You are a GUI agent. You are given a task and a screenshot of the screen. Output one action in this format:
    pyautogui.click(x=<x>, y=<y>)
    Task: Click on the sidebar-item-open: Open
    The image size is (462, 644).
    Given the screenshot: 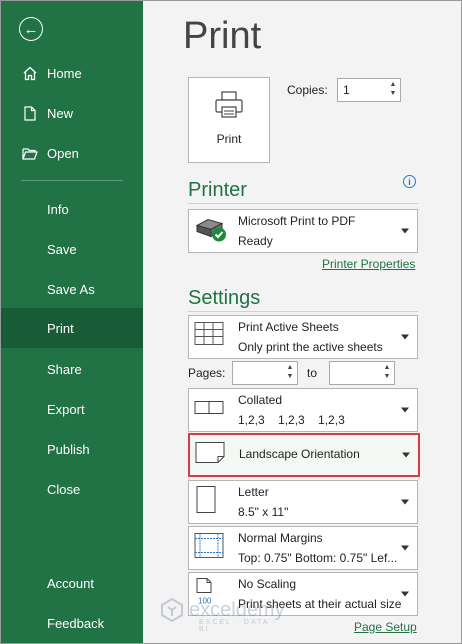 What is the action you would take?
    pyautogui.click(x=72, y=153)
    